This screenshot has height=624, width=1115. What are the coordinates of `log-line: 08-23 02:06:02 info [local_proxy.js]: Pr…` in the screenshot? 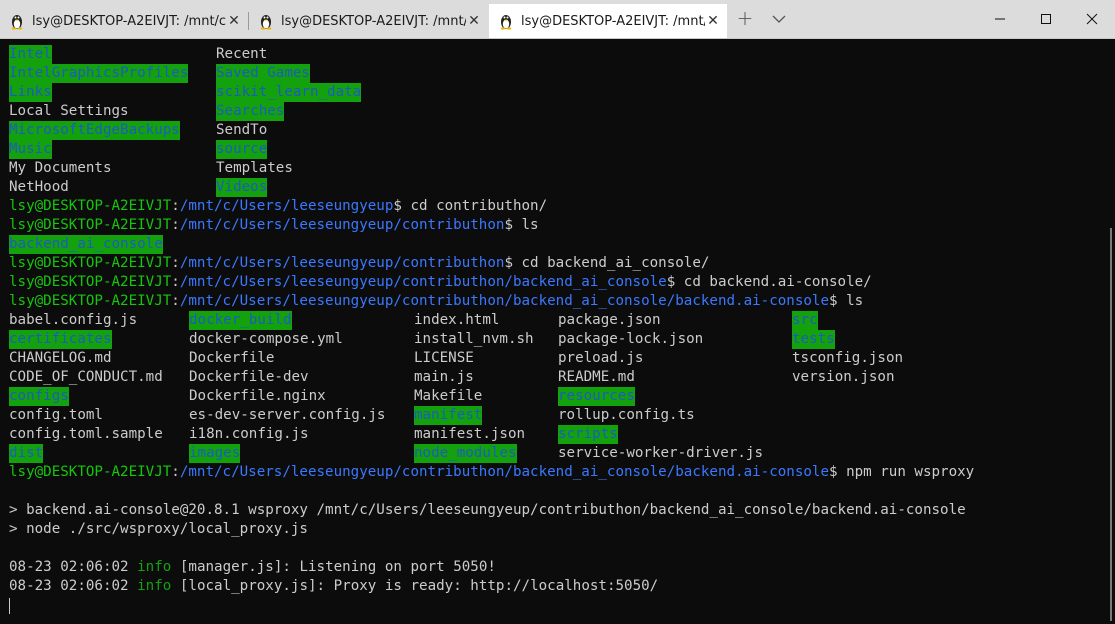 It's located at (554, 586).